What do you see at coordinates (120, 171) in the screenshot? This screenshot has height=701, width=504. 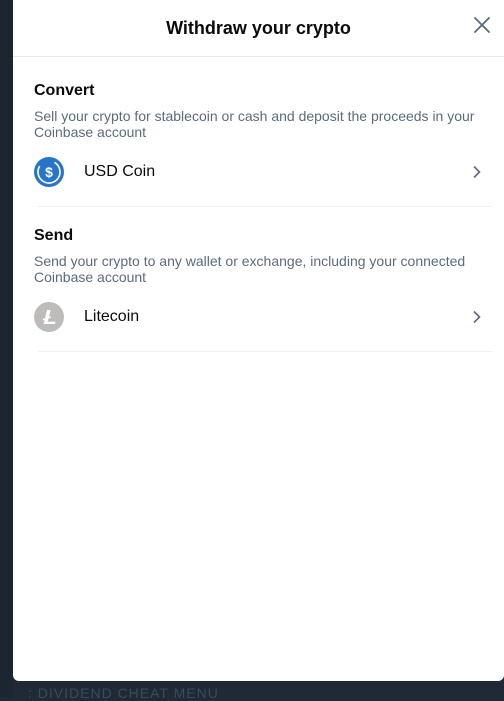 I see `option-label-usd-coin: USD Coin` at bounding box center [120, 171].